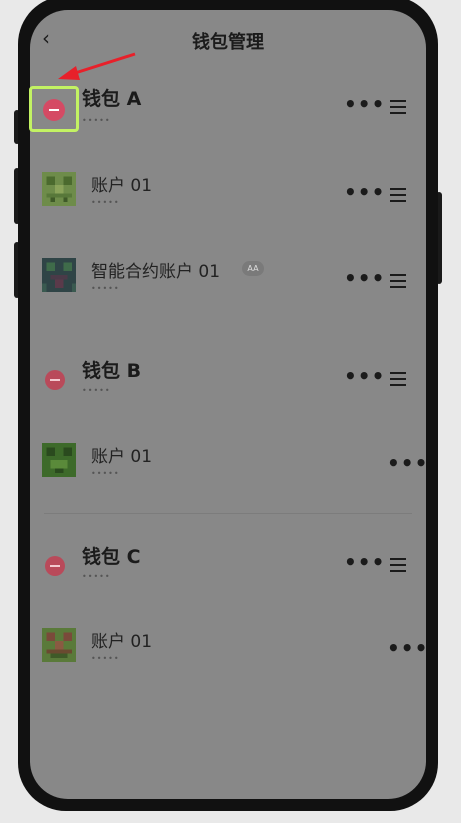 The width and height of the screenshot is (461, 823). Describe the element at coordinates (156, 272) in the screenshot. I see `account-name: 智能合约账户 01` at that location.